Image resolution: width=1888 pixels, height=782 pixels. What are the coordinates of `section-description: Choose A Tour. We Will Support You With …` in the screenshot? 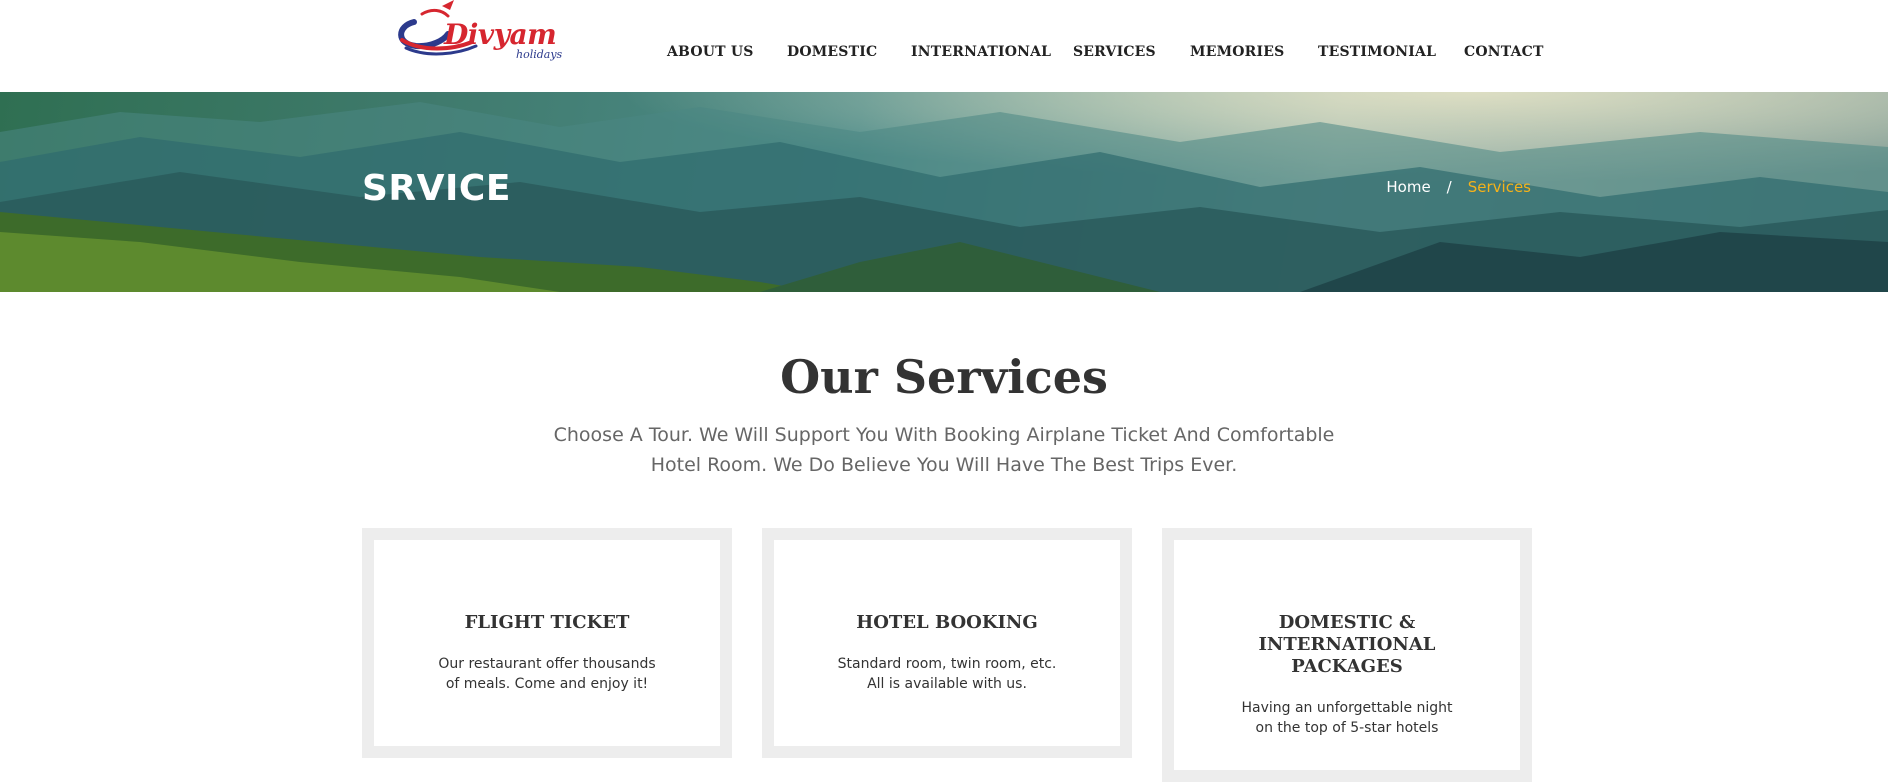 It's located at (944, 450).